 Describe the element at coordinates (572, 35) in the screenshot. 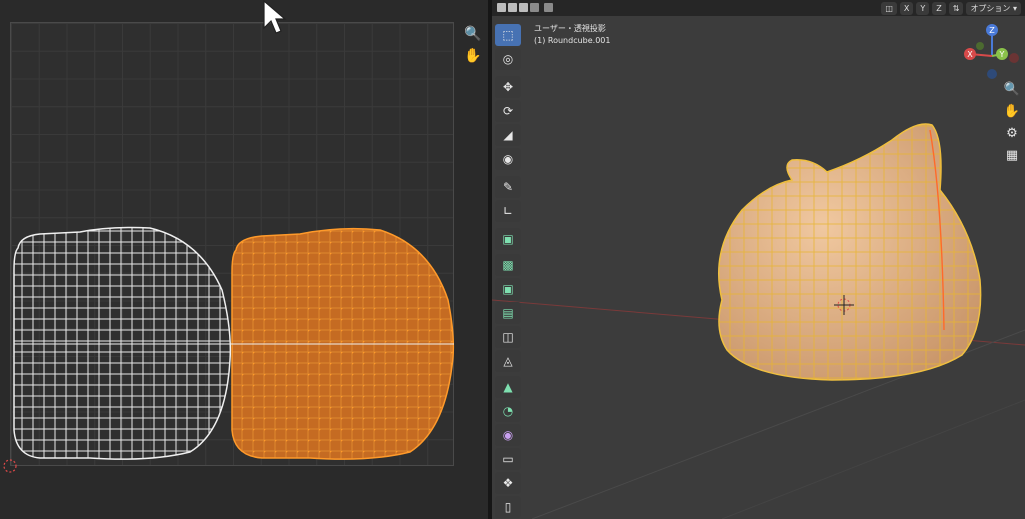

I see `viewport-info: ユーザー・透視投影 (1) Roundcube.001` at that location.